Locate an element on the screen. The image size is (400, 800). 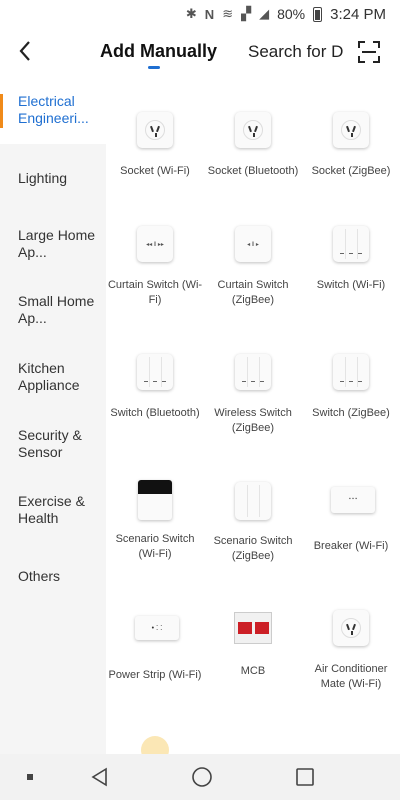
device-label: Air Conditioner Mate (Wi-Fi) is located at coordinates (351, 676).